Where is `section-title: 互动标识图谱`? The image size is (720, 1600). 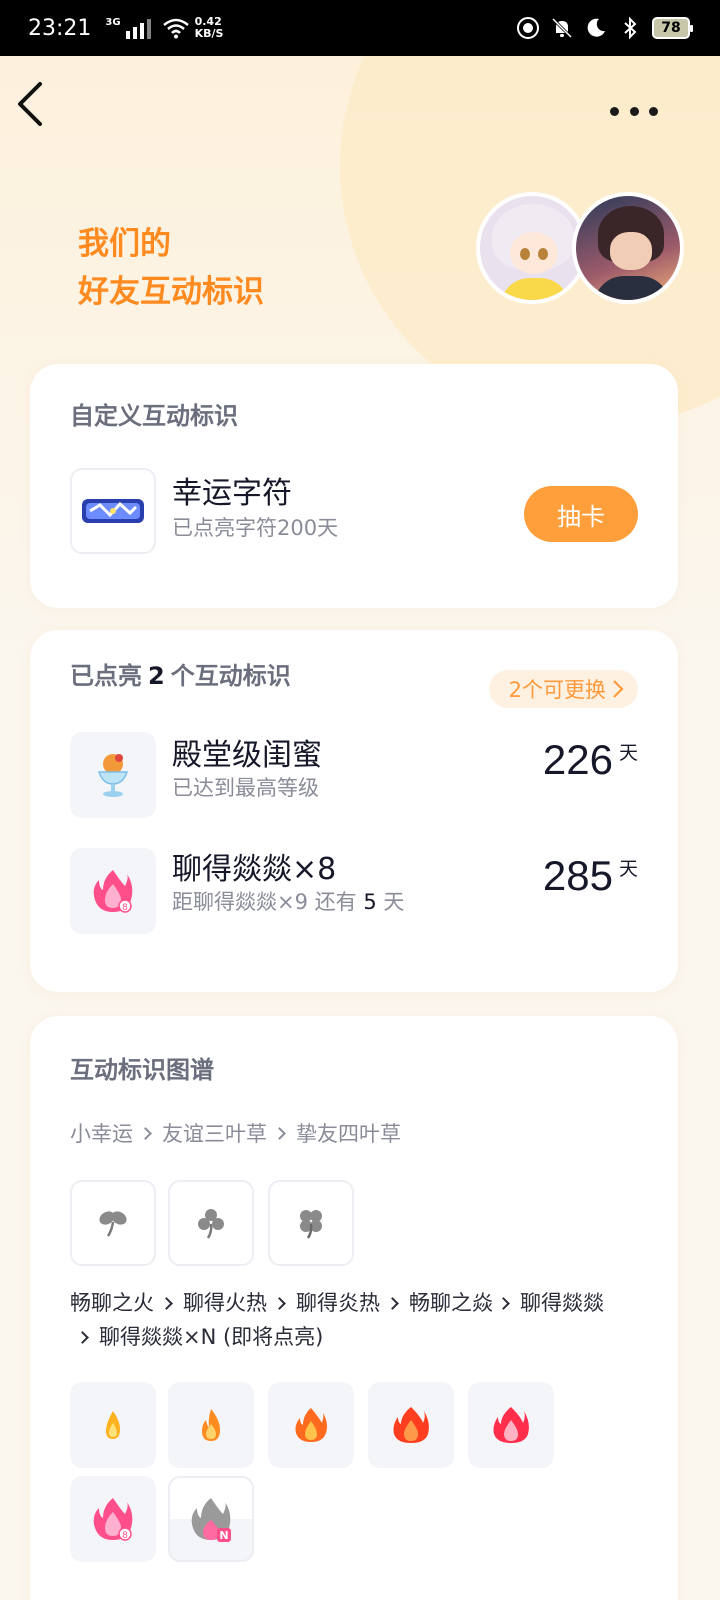
section-title: 互动标识图谱 is located at coordinates (142, 1070).